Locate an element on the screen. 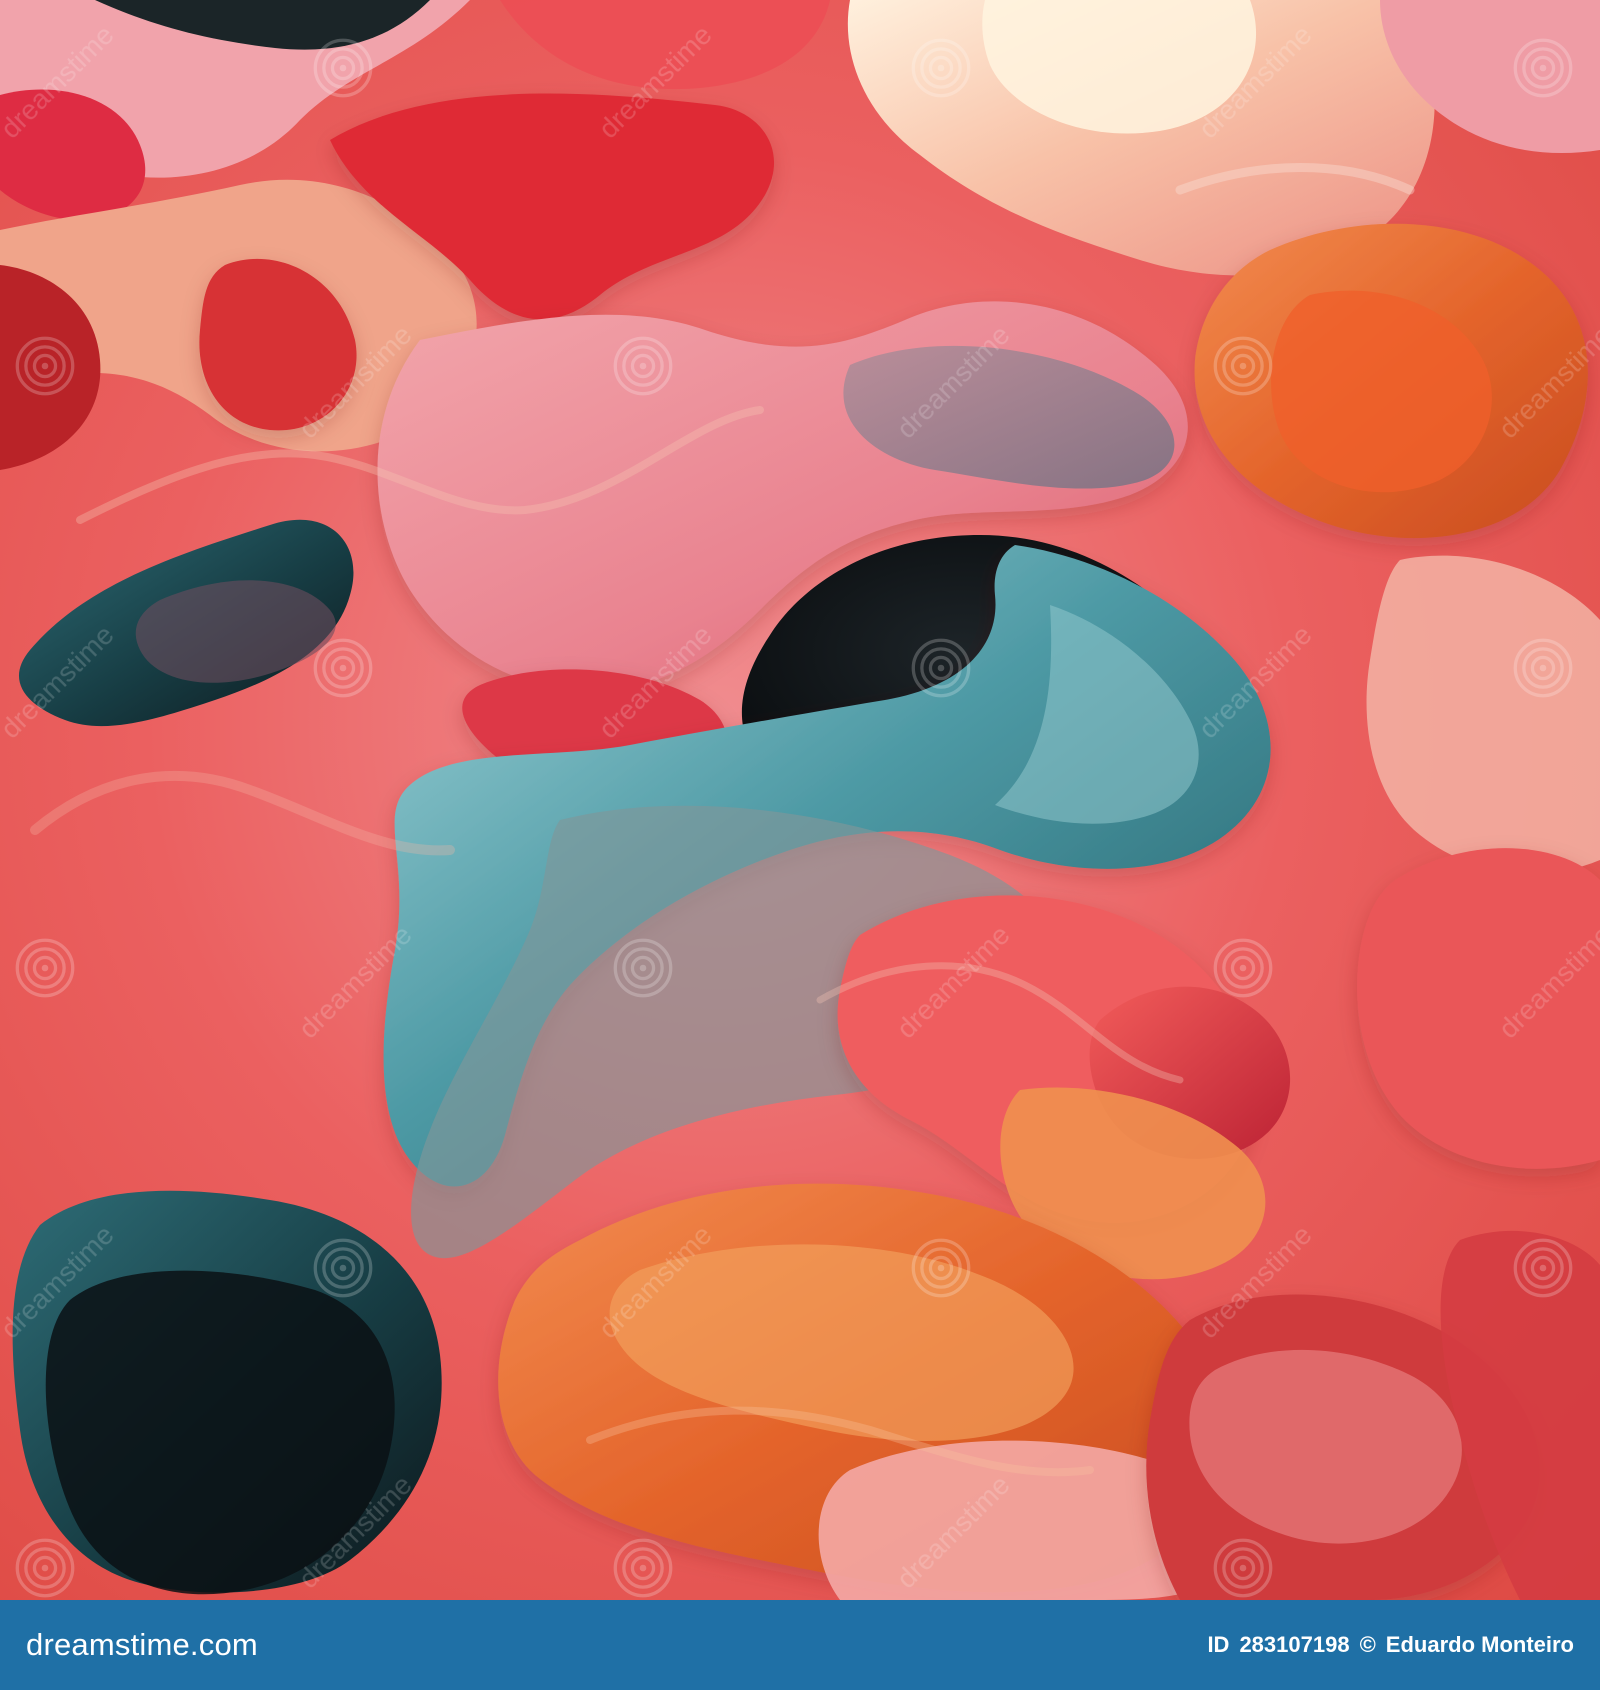 Image resolution: width=1600 pixels, height=1690 pixels. image-id-number: 283107198 is located at coordinates (1294, 1644).